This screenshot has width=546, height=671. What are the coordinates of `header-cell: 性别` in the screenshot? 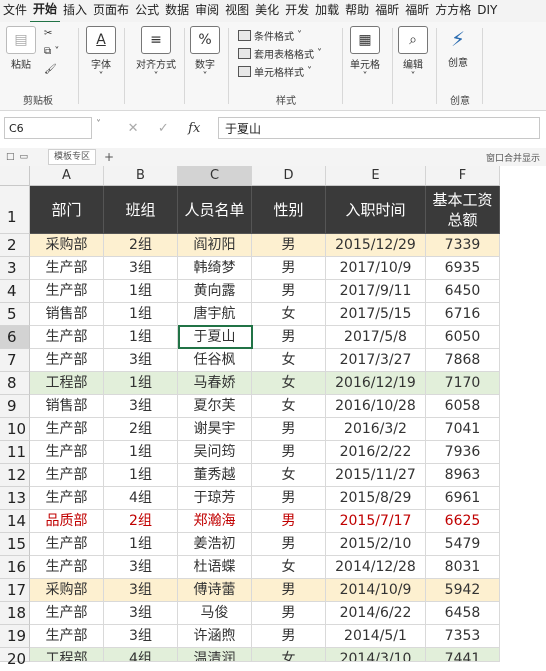 It's located at (289, 210).